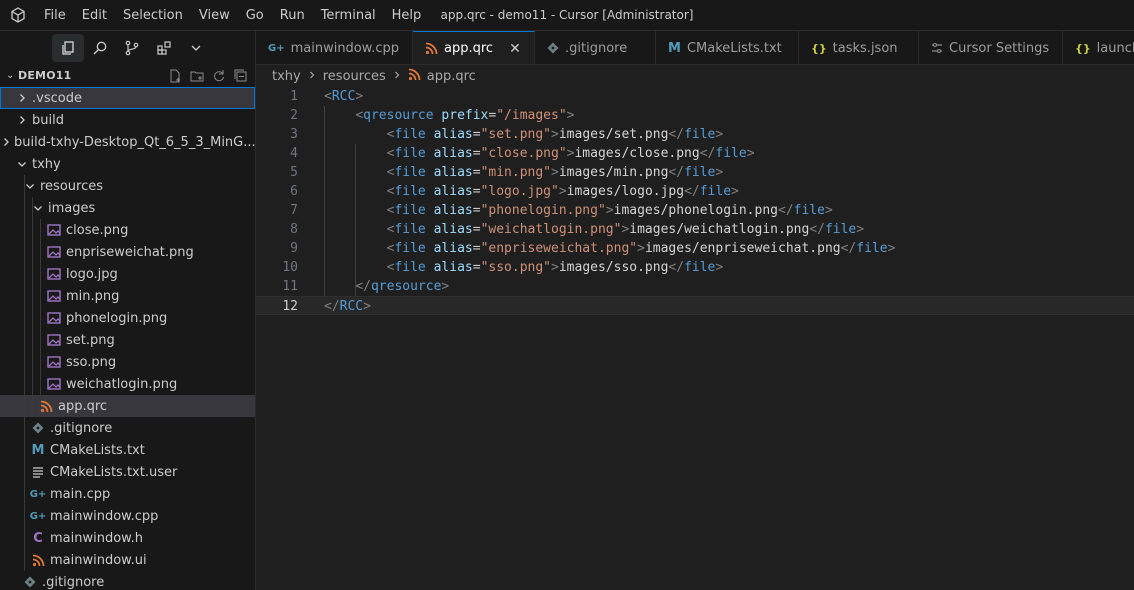 The width and height of the screenshot is (1134, 590). What do you see at coordinates (219, 76) in the screenshot?
I see `refresh-icon` at bounding box center [219, 76].